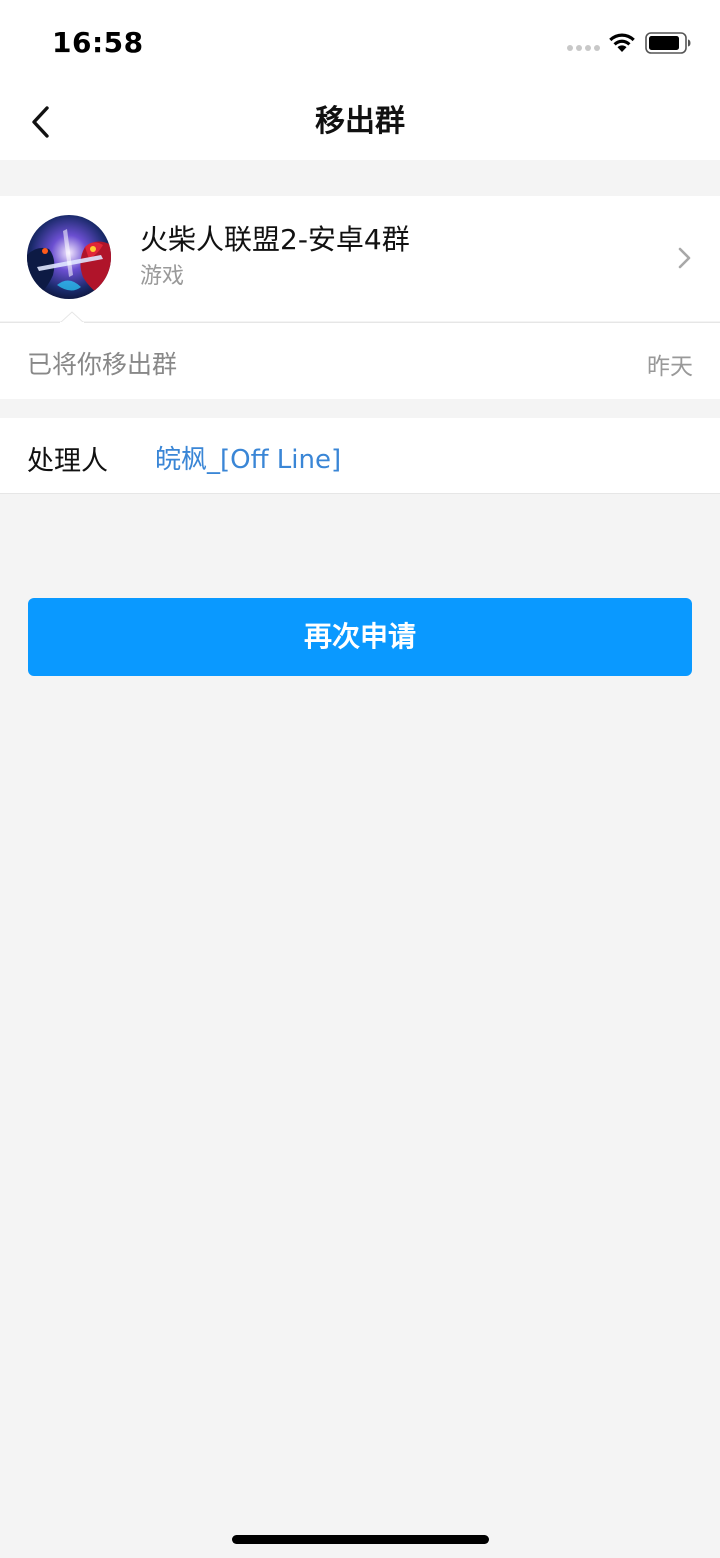  What do you see at coordinates (360, 258) in the screenshot?
I see `group-info-card: 火柴人联盟2-安卓4群 游戏` at bounding box center [360, 258].